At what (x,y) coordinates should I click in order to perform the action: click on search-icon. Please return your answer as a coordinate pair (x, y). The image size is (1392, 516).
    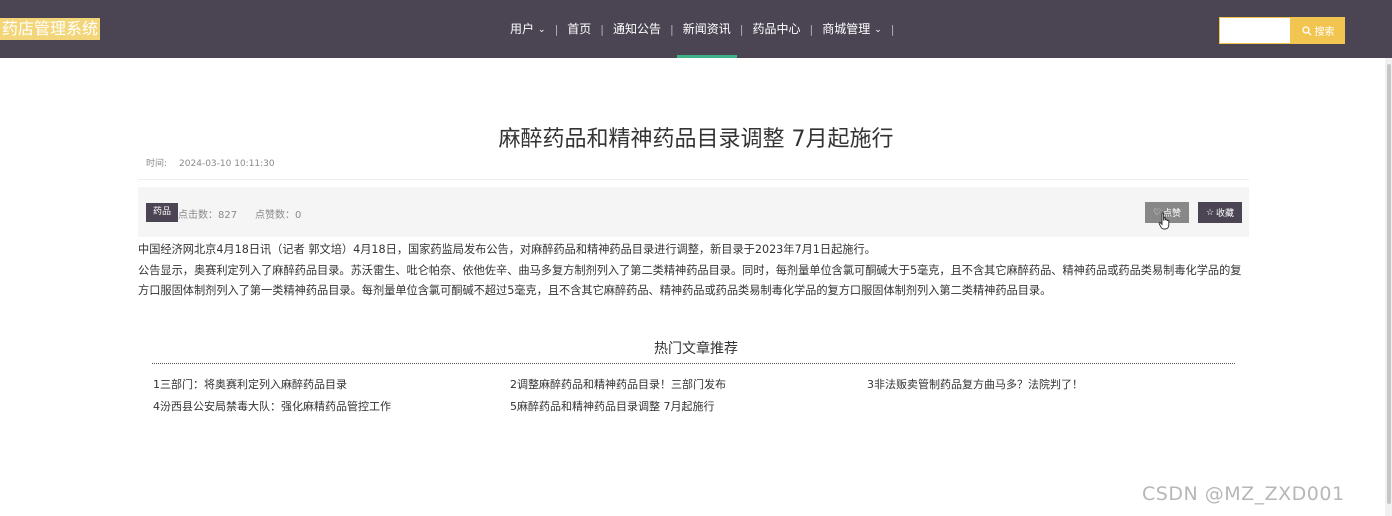
    Looking at the image, I should click on (1306, 30).